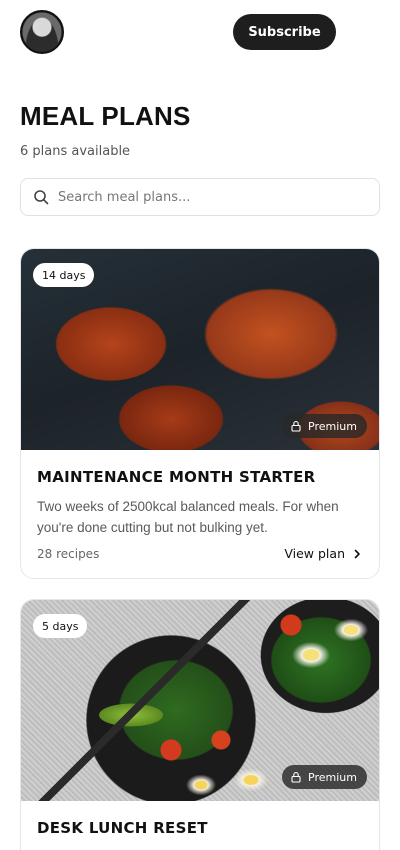 This screenshot has width=400, height=850. What do you see at coordinates (42, 32) in the screenshot?
I see `avatar` at bounding box center [42, 32].